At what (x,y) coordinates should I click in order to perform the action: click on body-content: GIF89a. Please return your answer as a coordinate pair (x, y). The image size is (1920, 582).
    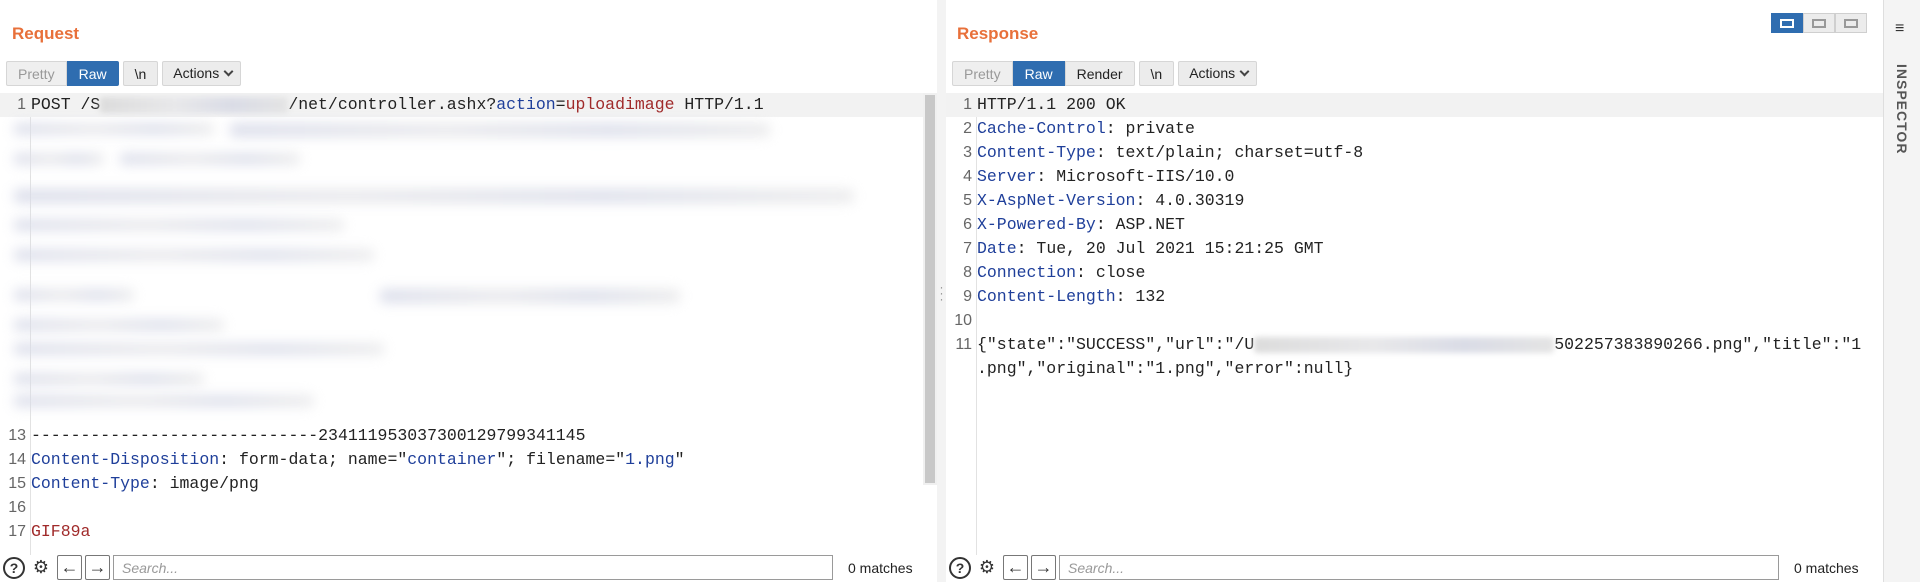
    Looking at the image, I should click on (61, 531).